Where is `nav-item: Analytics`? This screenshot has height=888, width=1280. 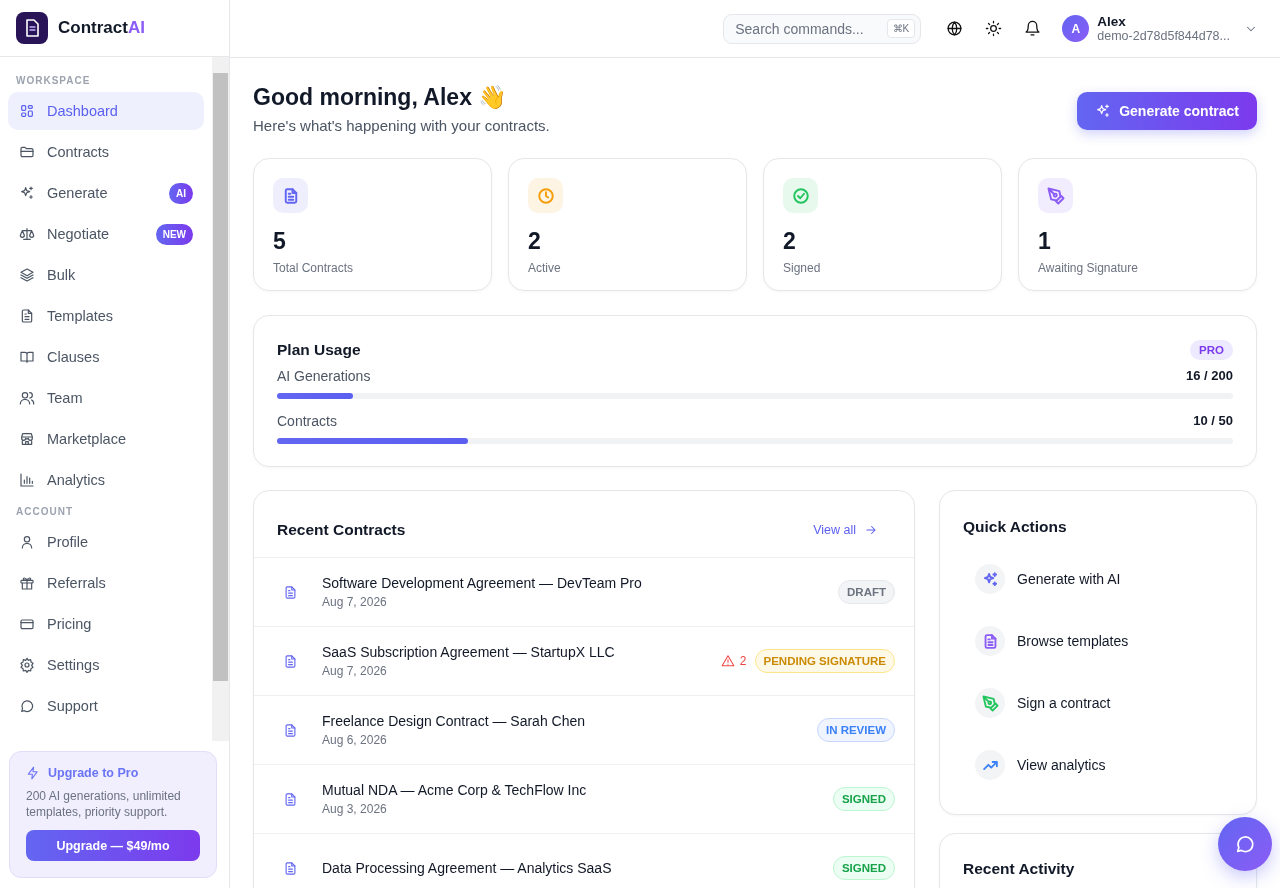
nav-item: Analytics is located at coordinates (106, 480).